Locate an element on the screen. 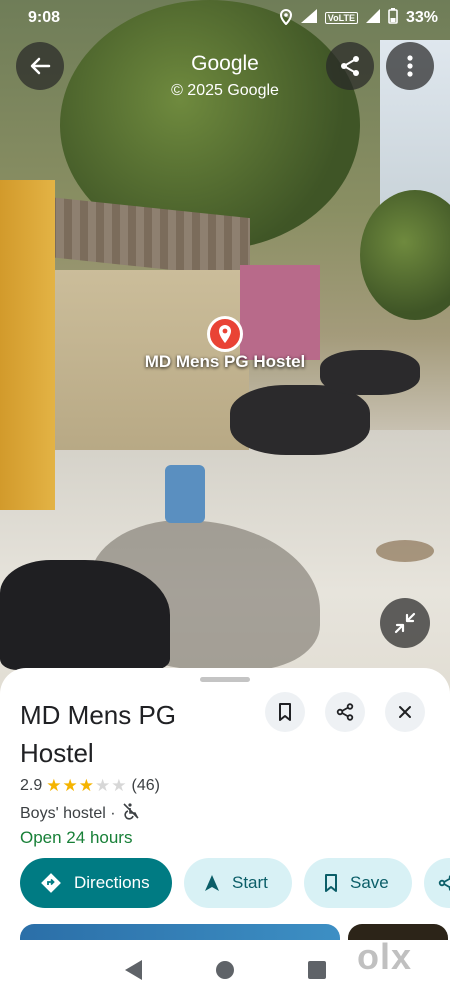 The height and width of the screenshot is (1000, 450). rating-value: 2.9 is located at coordinates (31, 785).